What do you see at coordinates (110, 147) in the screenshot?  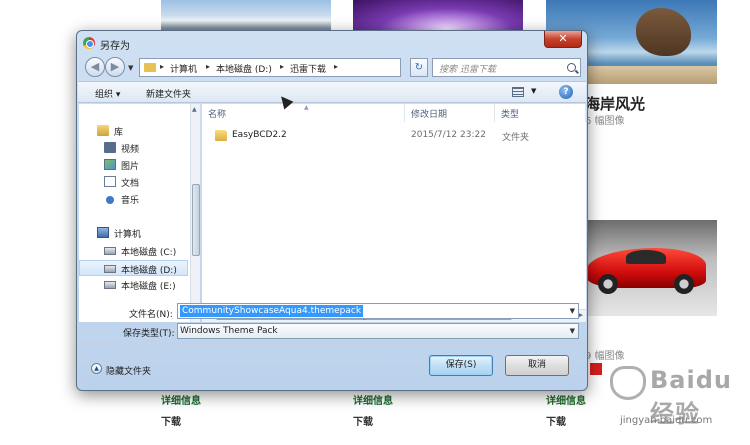 I see `video-icon` at bounding box center [110, 147].